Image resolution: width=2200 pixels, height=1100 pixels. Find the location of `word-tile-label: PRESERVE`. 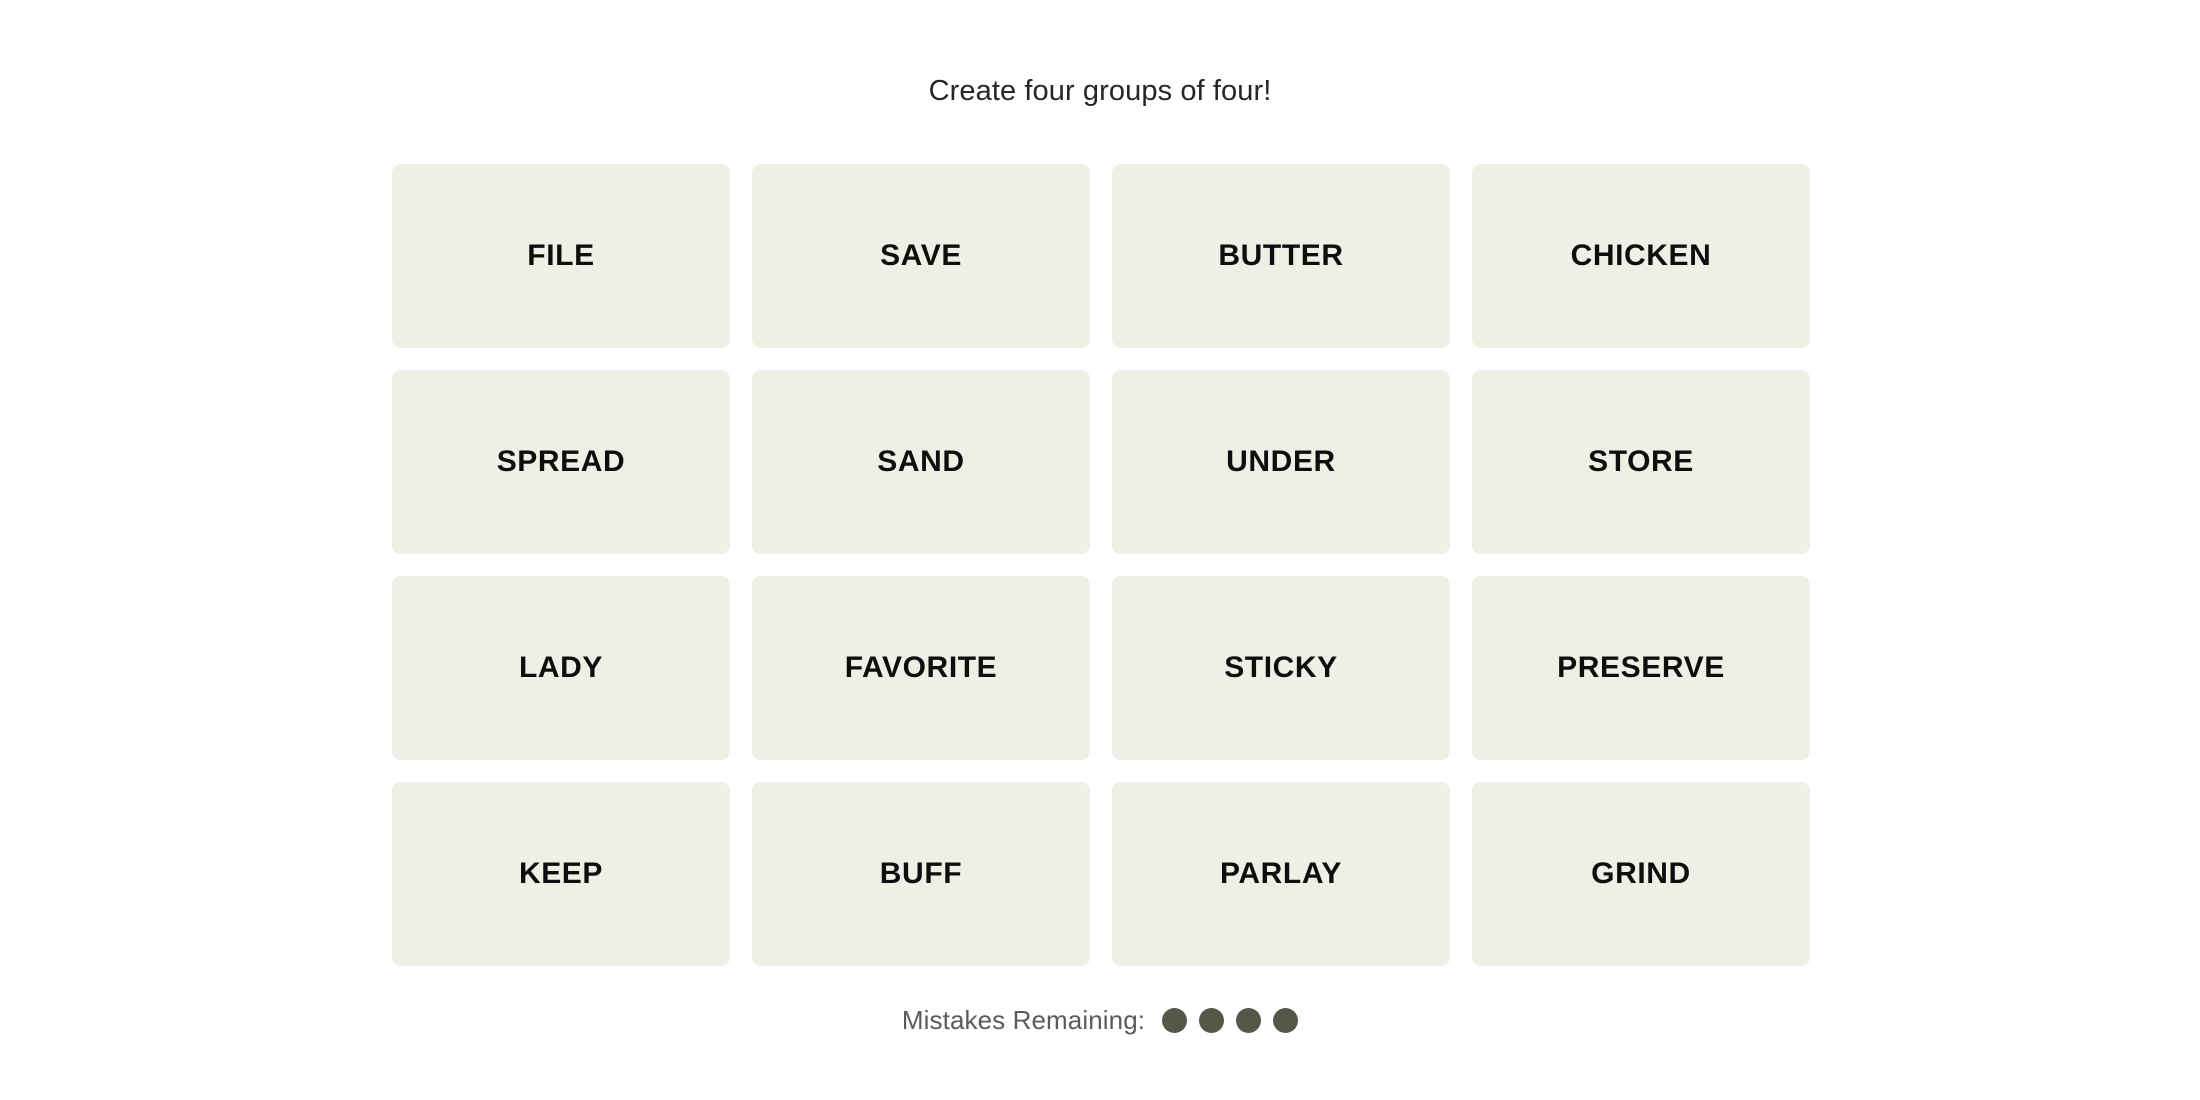

word-tile-label: PRESERVE is located at coordinates (1641, 667).